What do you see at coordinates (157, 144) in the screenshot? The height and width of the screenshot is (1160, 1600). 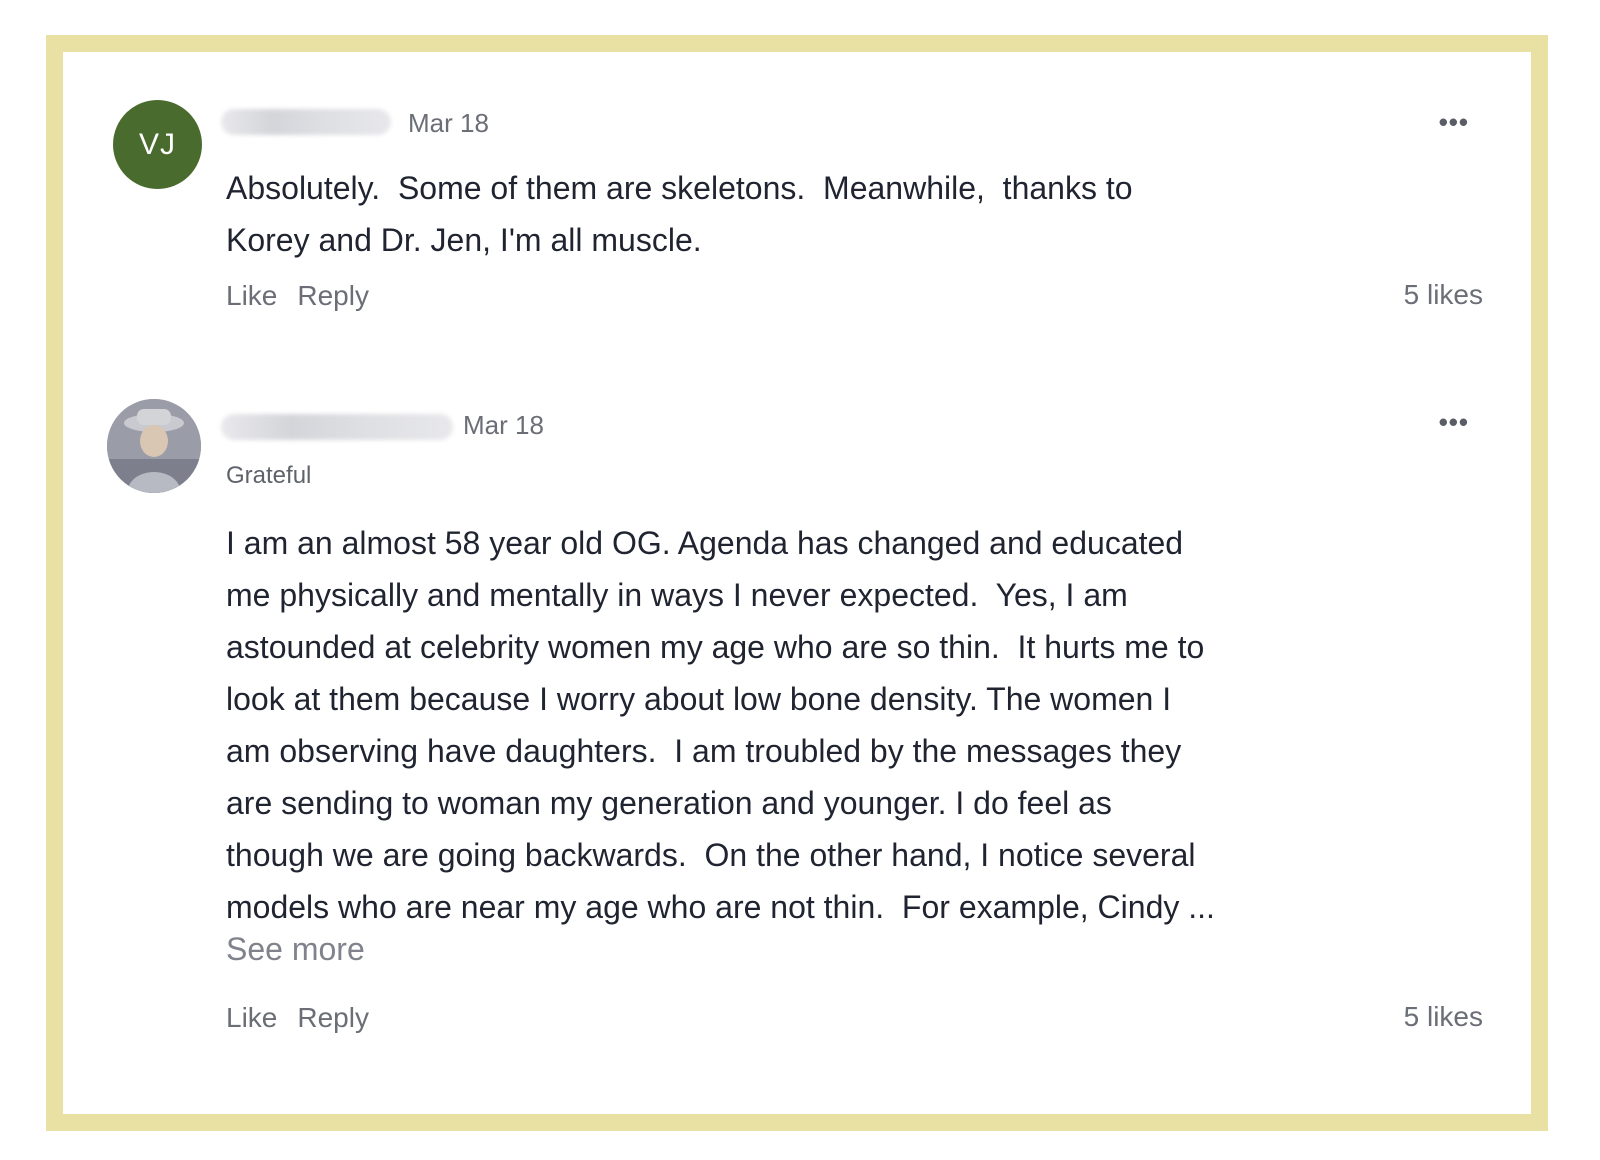 I see `avatar: VJ` at bounding box center [157, 144].